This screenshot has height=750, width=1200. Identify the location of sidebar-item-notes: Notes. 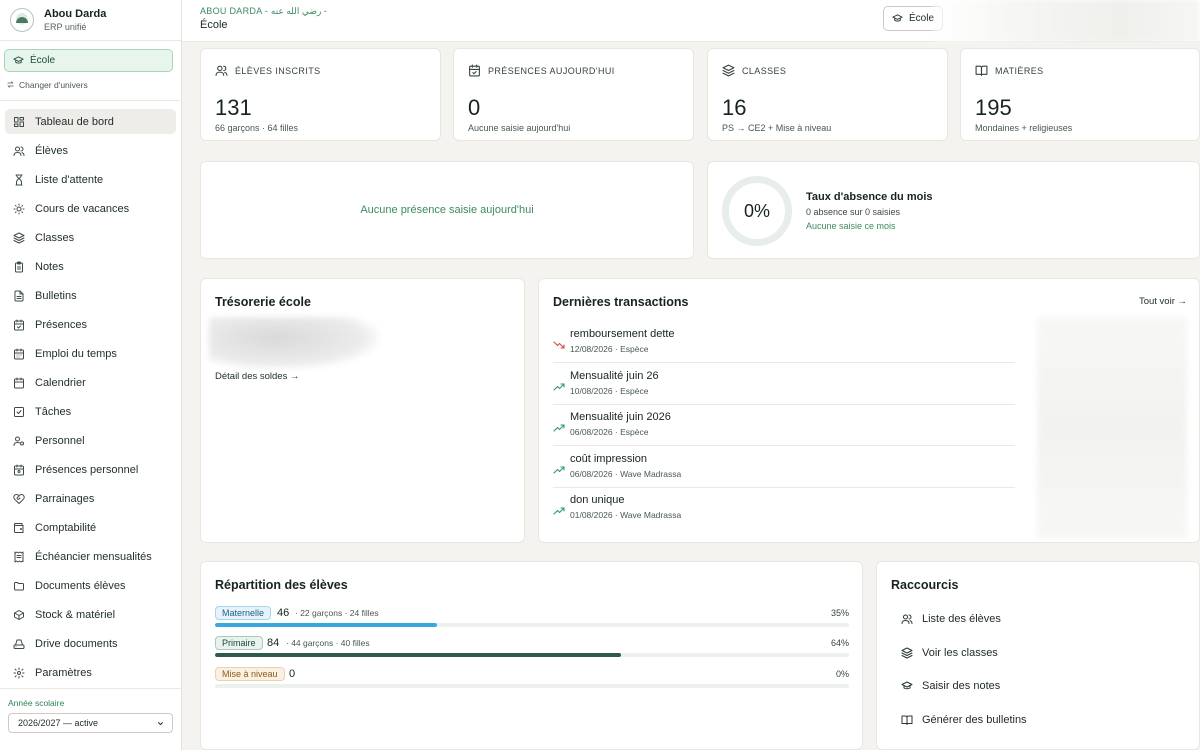
(90, 266).